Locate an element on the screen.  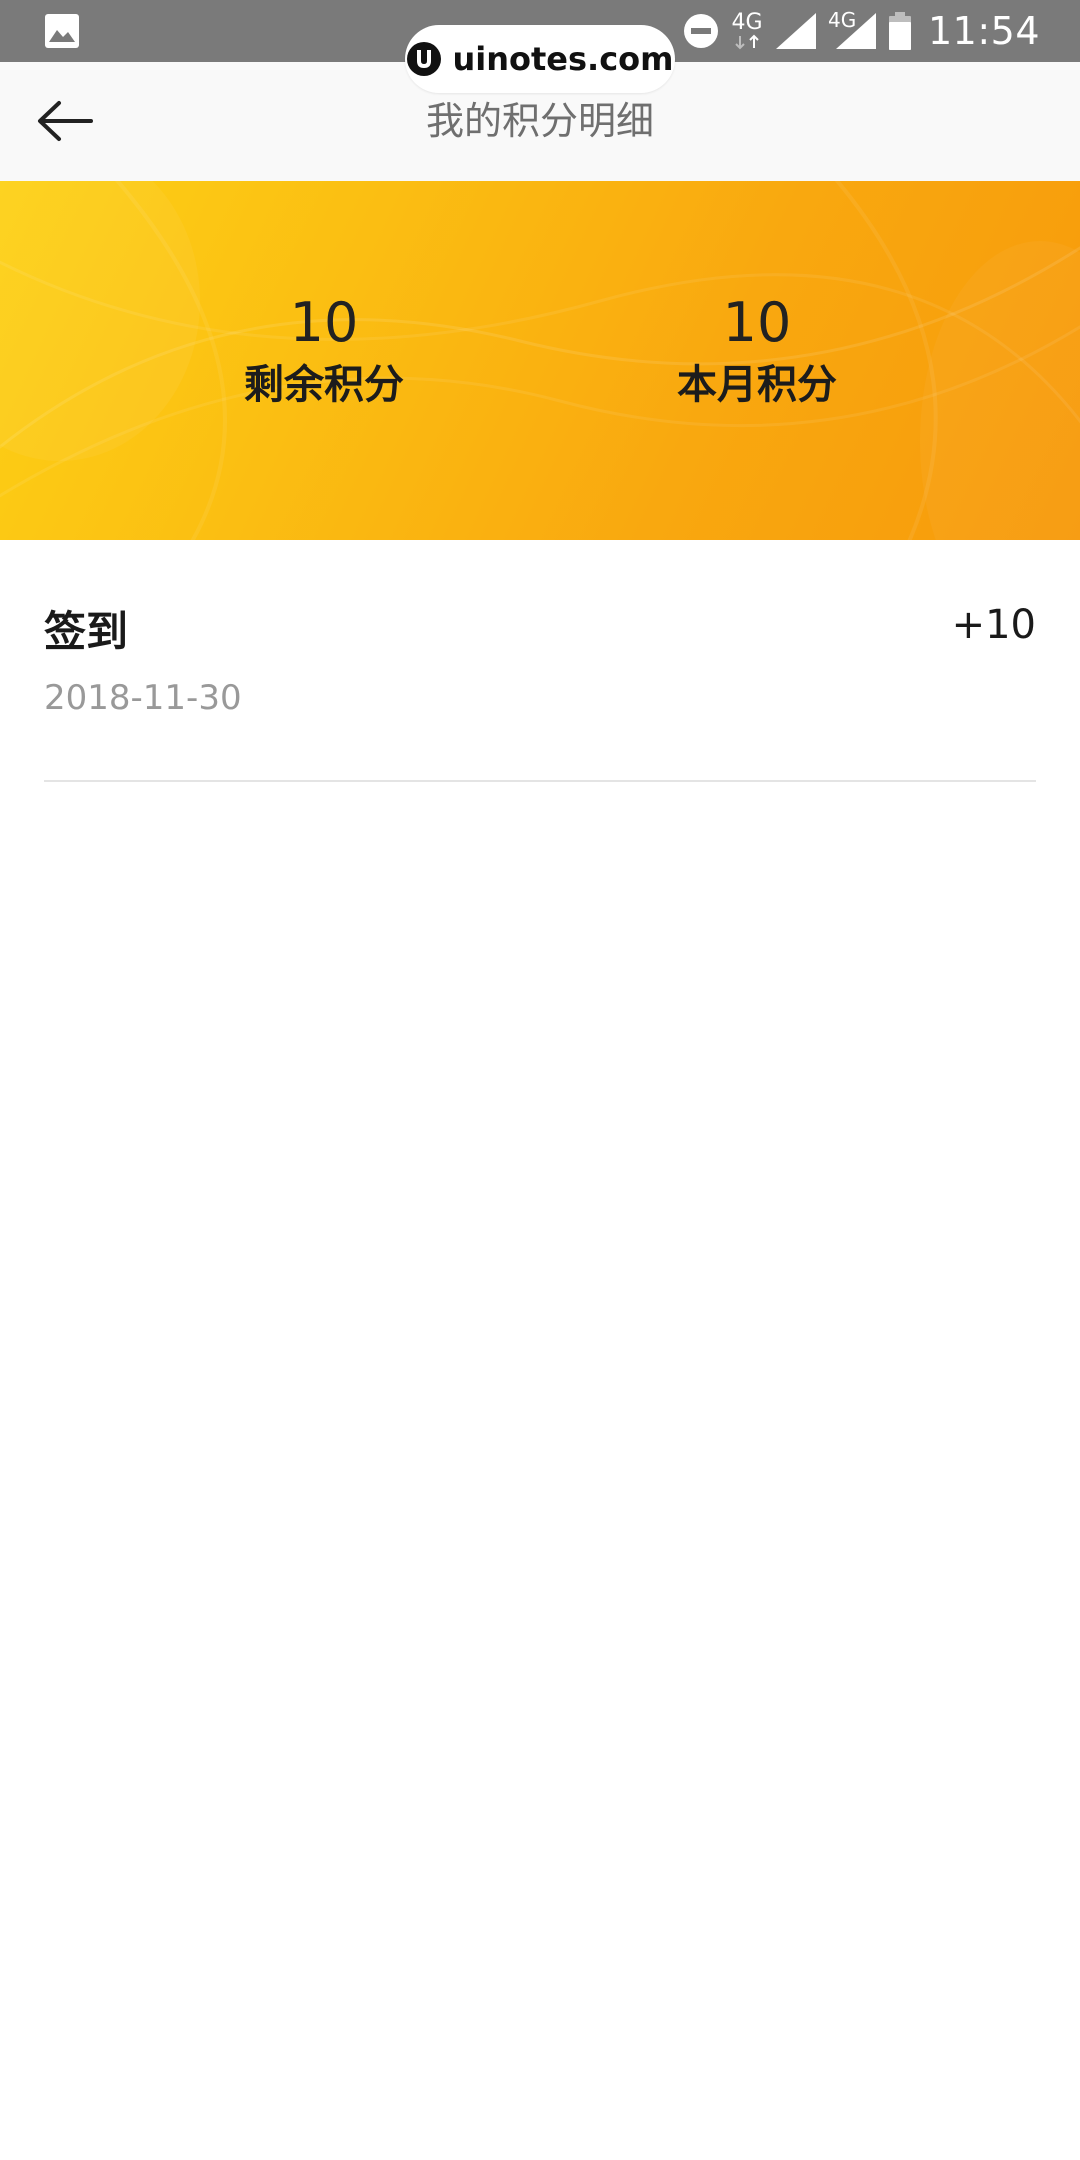
record-title: 签到 is located at coordinates (86, 631).